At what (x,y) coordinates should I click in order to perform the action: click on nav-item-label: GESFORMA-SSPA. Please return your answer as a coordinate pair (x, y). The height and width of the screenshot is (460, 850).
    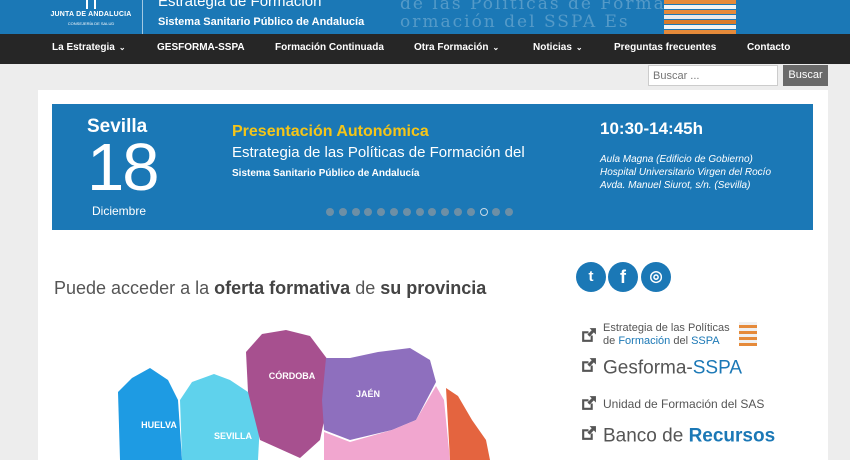
    Looking at the image, I should click on (201, 47).